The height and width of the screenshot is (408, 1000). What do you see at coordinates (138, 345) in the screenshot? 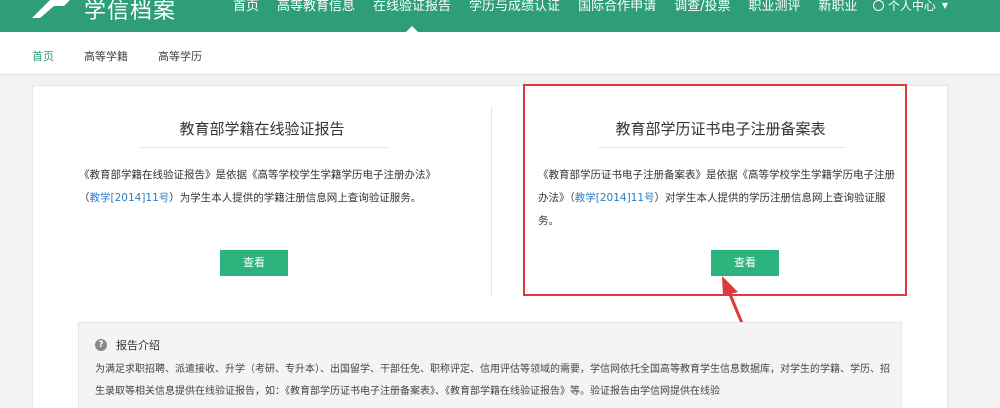
I see `intro-title: 报告介绍` at bounding box center [138, 345].